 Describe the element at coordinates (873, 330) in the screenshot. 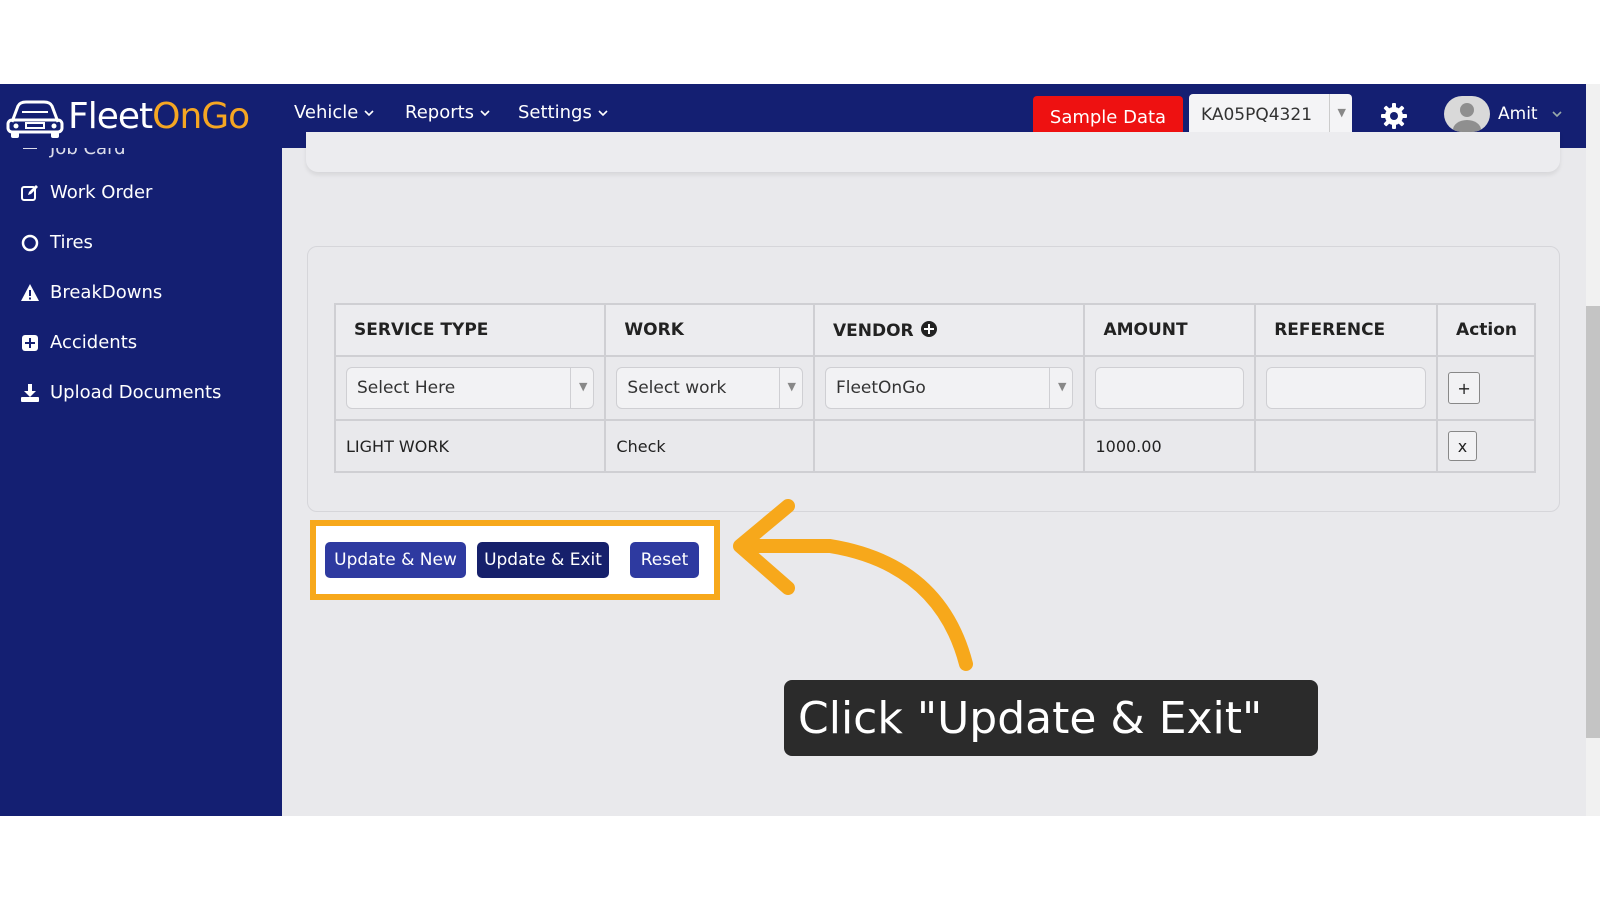

I see `header-vendor-label: VENDOR` at that location.